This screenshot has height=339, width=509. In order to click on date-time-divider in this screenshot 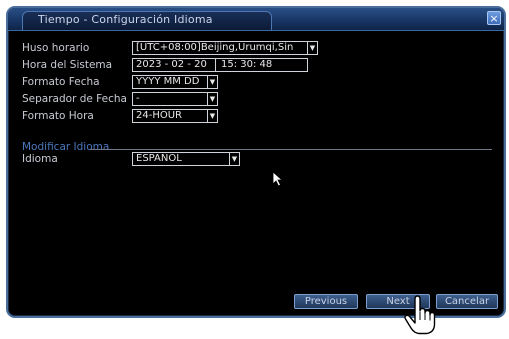, I will do `click(215, 65)`.